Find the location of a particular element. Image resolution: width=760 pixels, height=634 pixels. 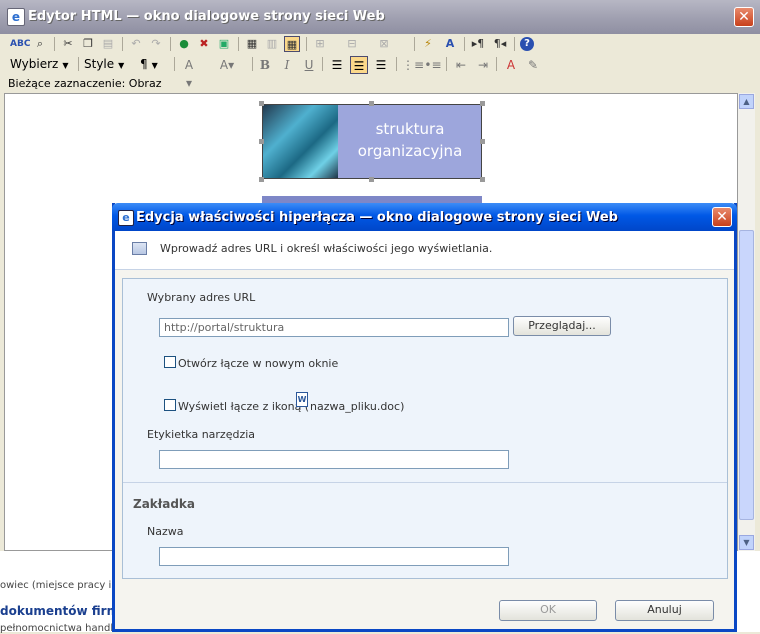

select-dropdown: Wybierz ▼ is located at coordinates (39, 64).